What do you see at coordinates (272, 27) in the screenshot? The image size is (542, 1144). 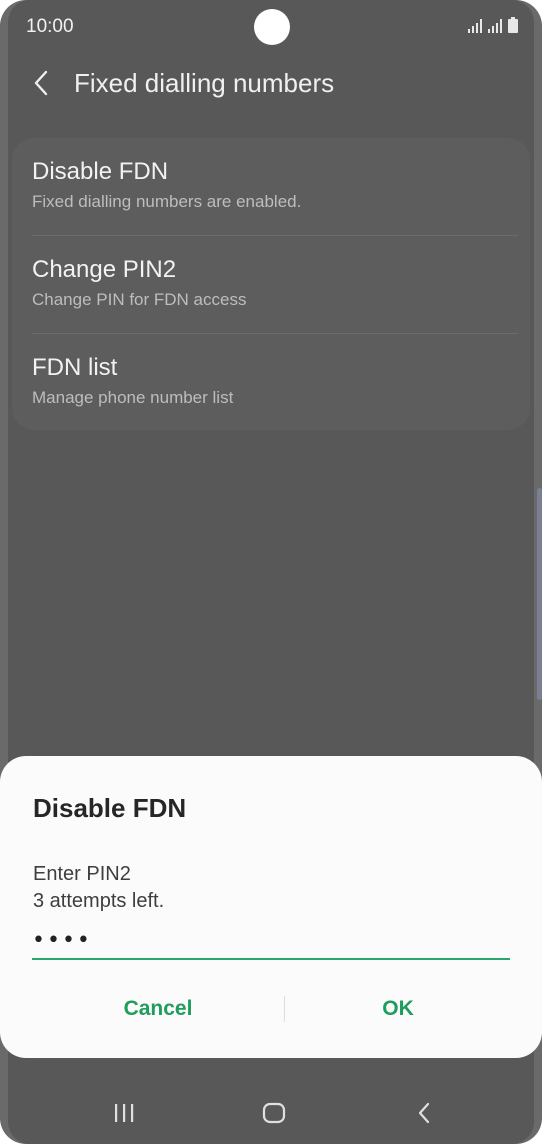 I see `front-camera` at bounding box center [272, 27].